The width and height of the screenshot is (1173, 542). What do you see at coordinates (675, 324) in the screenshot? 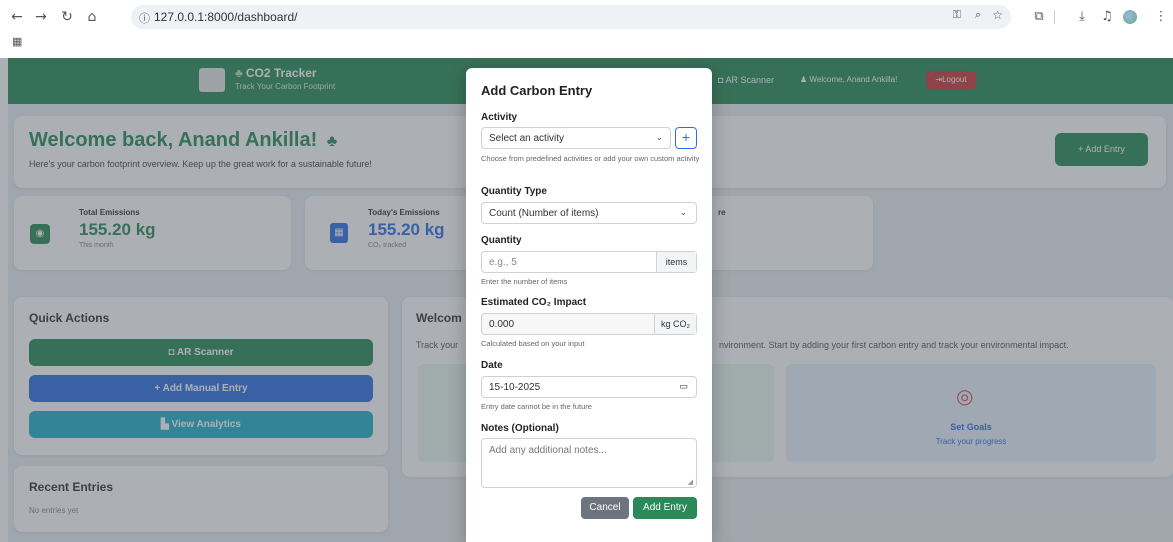
I see `impact-unit: kg CO₂` at bounding box center [675, 324].